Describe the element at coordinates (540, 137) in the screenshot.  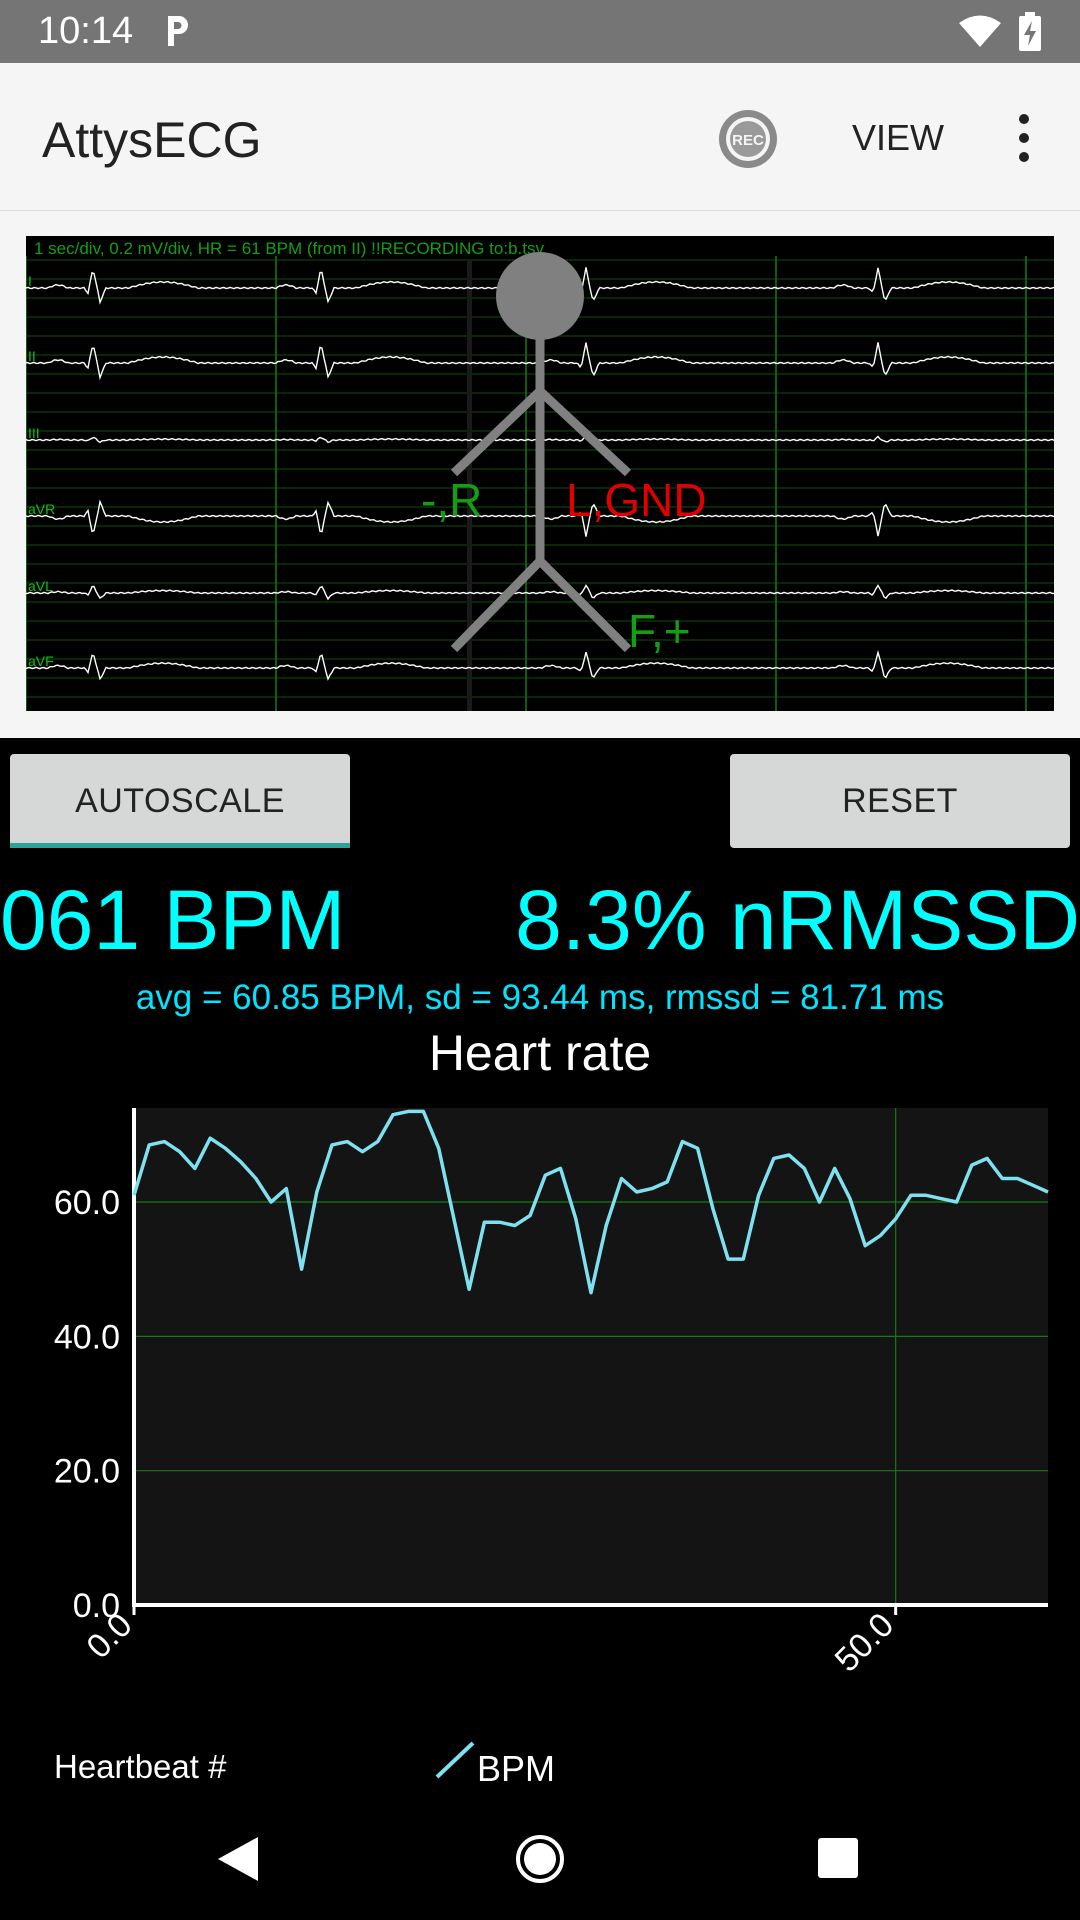
I see `app-bar: AttysECG REC VIEW` at that location.